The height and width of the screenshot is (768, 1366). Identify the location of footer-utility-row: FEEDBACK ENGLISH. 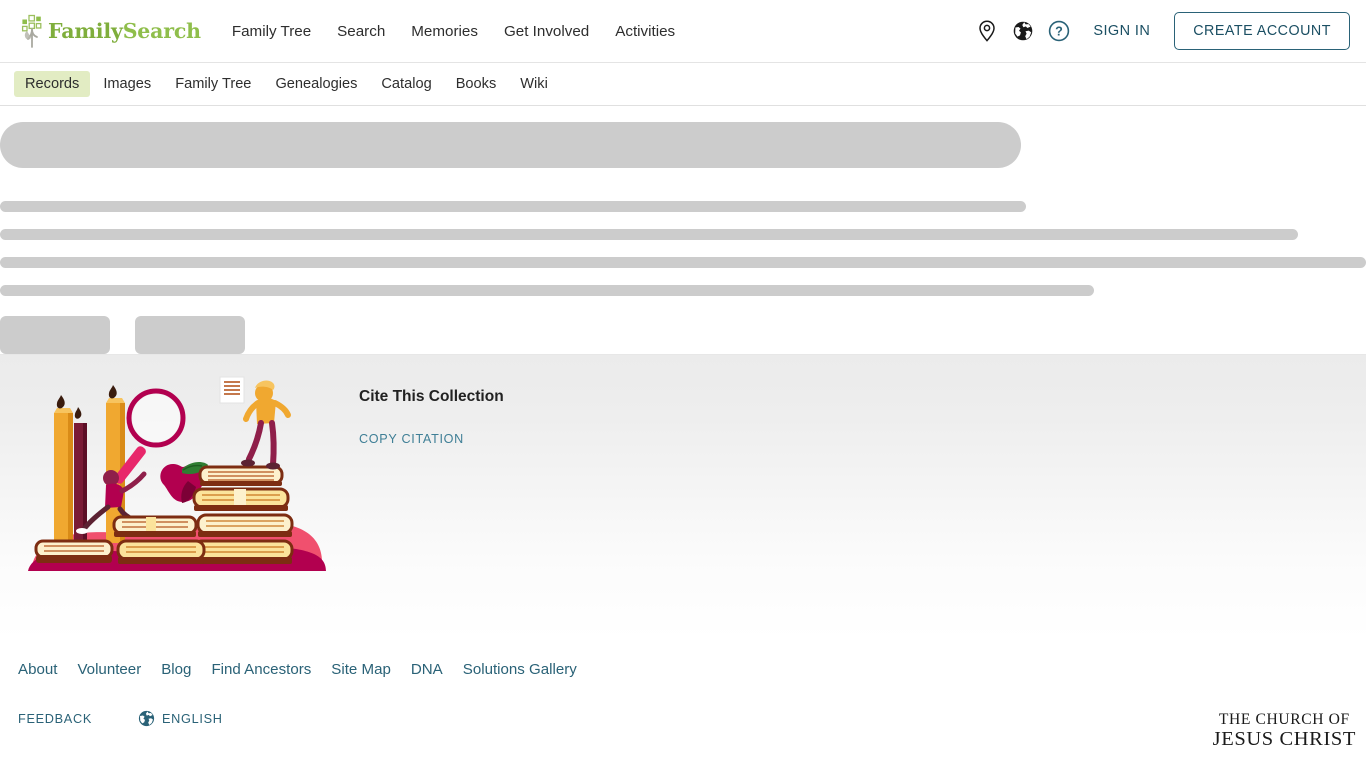
(683, 708).